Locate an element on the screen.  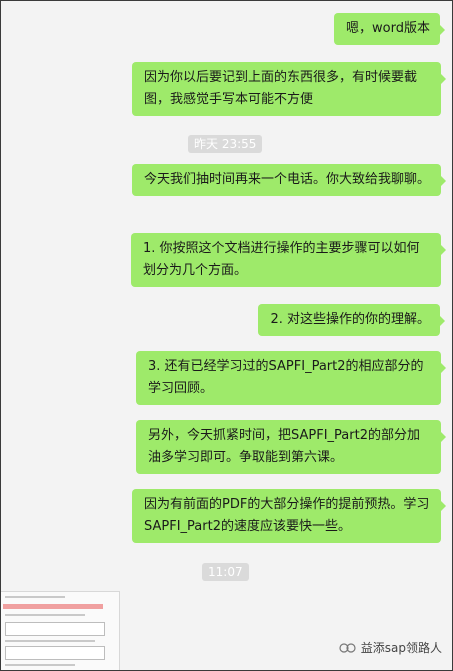
message-bubble: 因为你以后要记到上面的东西很多，有时候要截图，我感觉手写本可能不方便 is located at coordinates (289, 89).